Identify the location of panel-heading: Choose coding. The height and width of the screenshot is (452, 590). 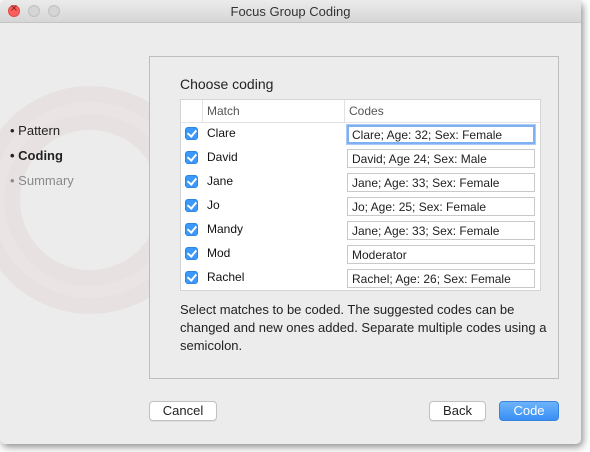
(227, 84).